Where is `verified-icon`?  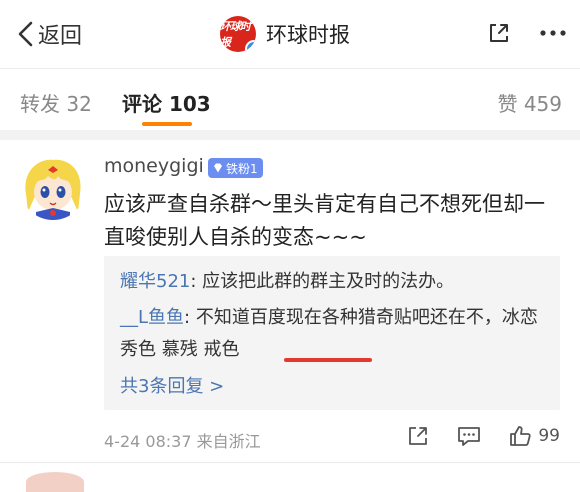 verified-icon is located at coordinates (250, 46).